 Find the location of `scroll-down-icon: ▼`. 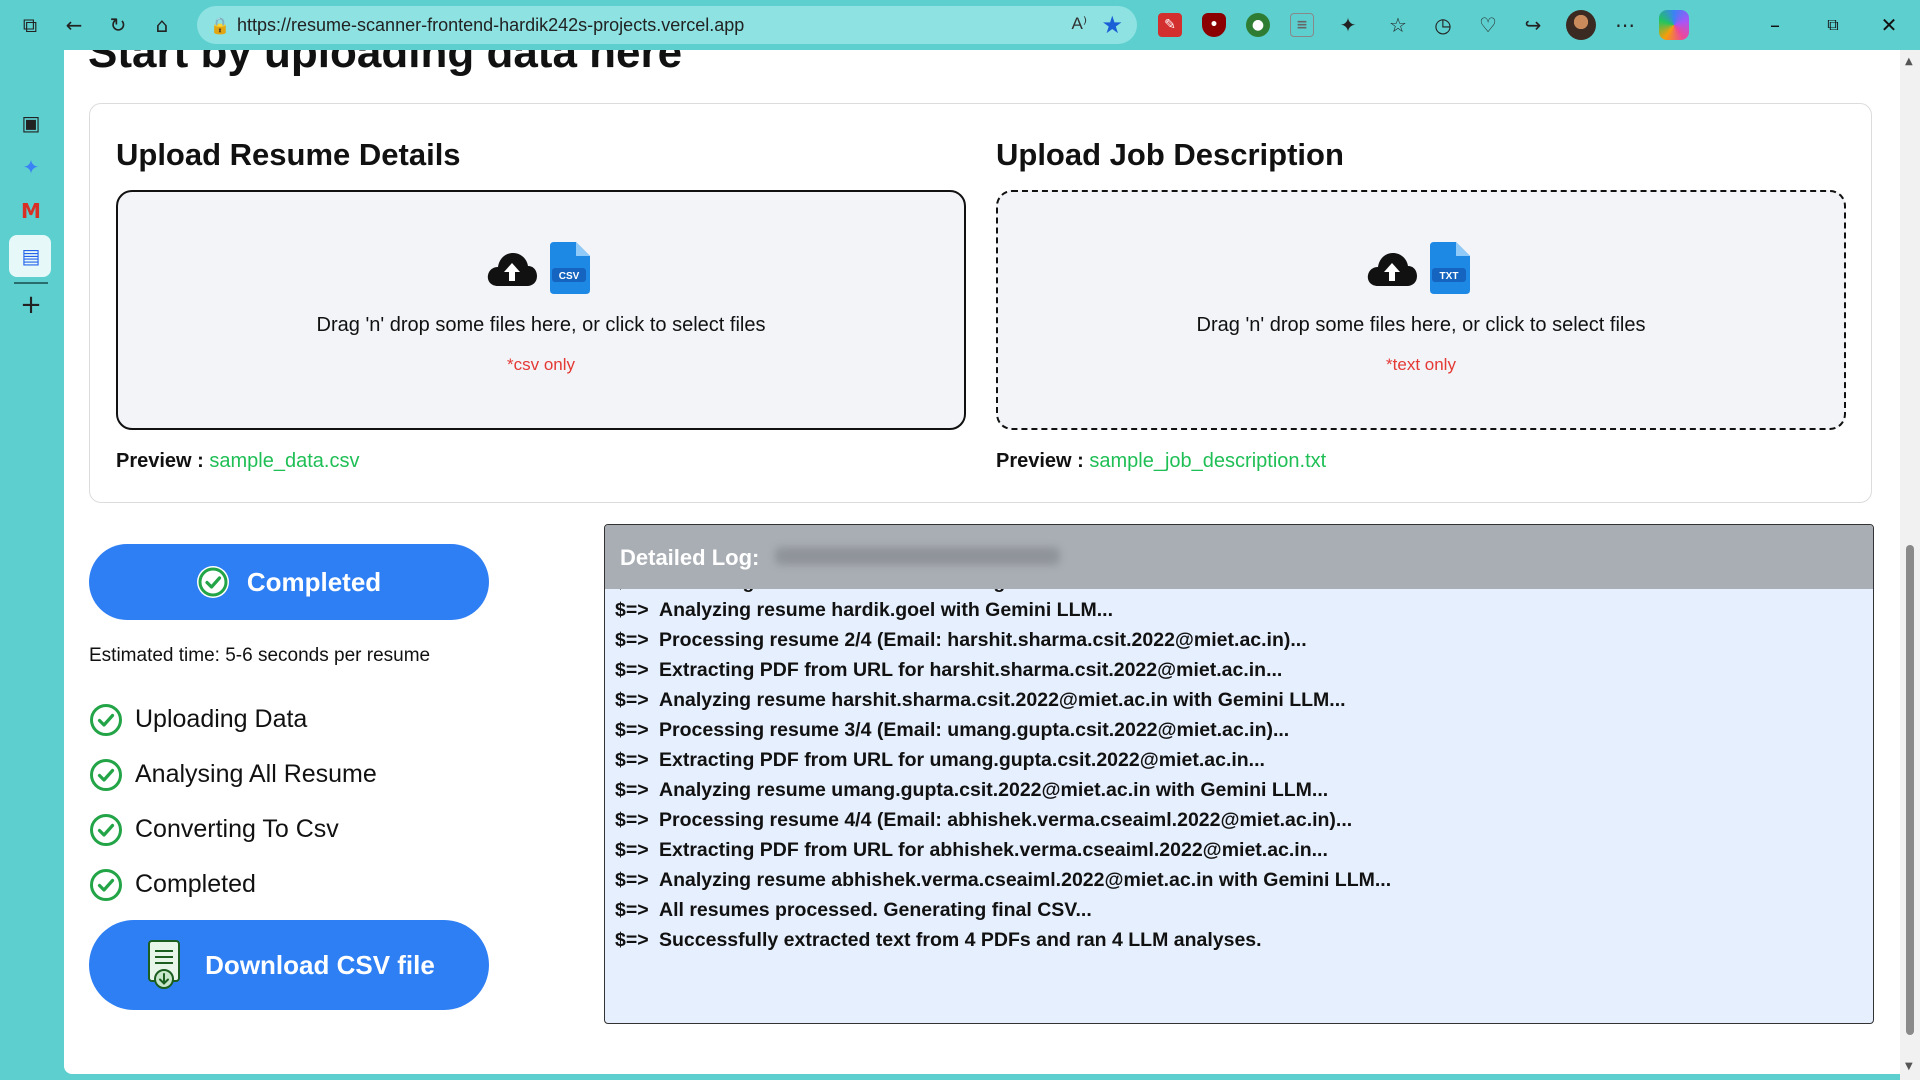

scroll-down-icon: ▼ is located at coordinates (1909, 1066).